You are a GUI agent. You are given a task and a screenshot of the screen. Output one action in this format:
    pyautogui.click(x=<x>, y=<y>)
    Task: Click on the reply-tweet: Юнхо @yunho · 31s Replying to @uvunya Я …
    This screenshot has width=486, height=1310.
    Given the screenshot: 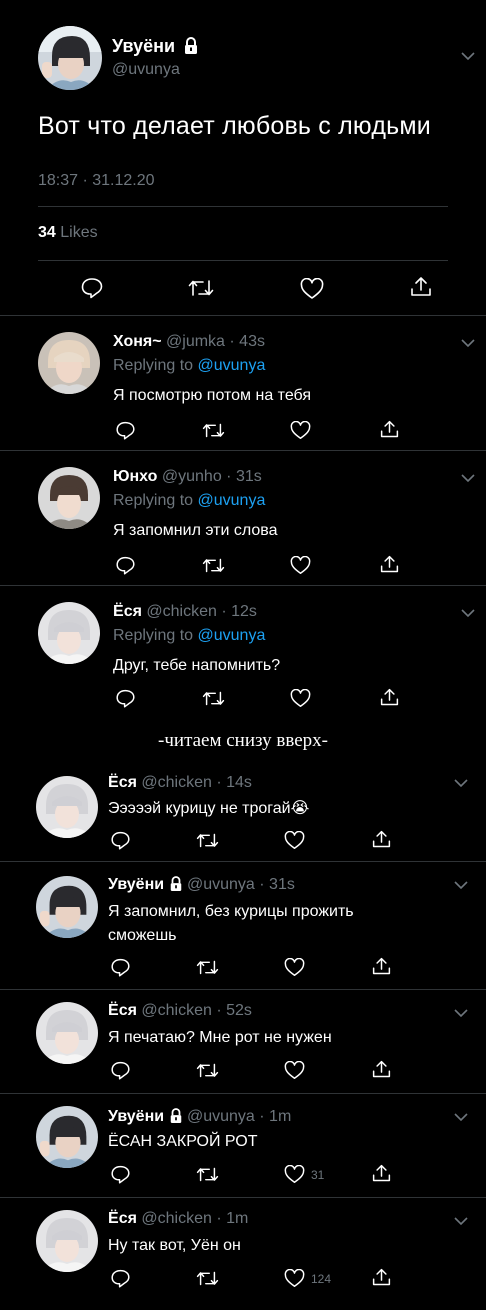 What is the action you would take?
    pyautogui.click(x=243, y=518)
    